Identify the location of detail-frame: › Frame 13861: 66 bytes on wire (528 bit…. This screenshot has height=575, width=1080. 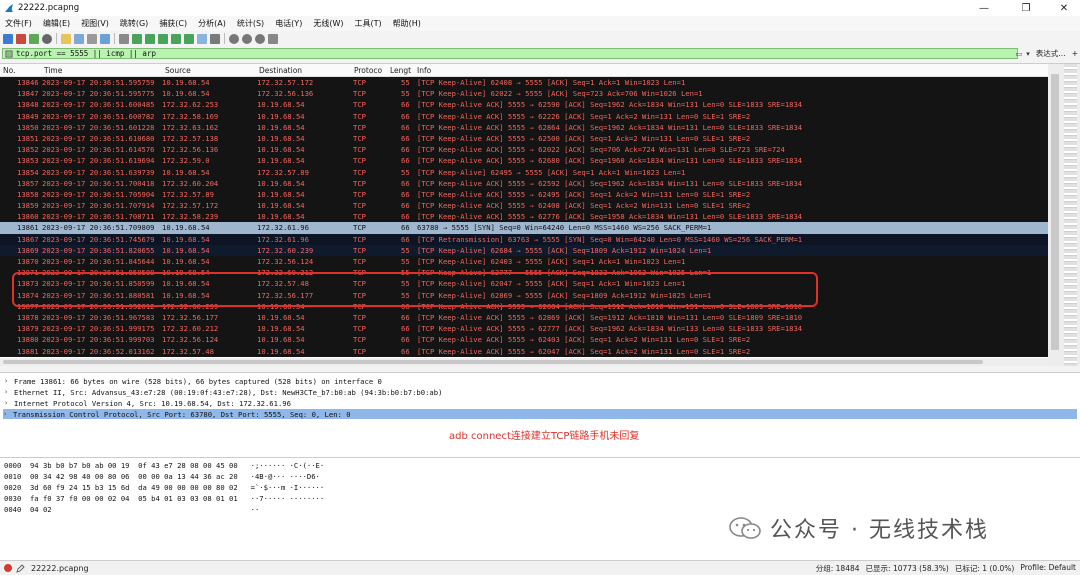
(193, 381).